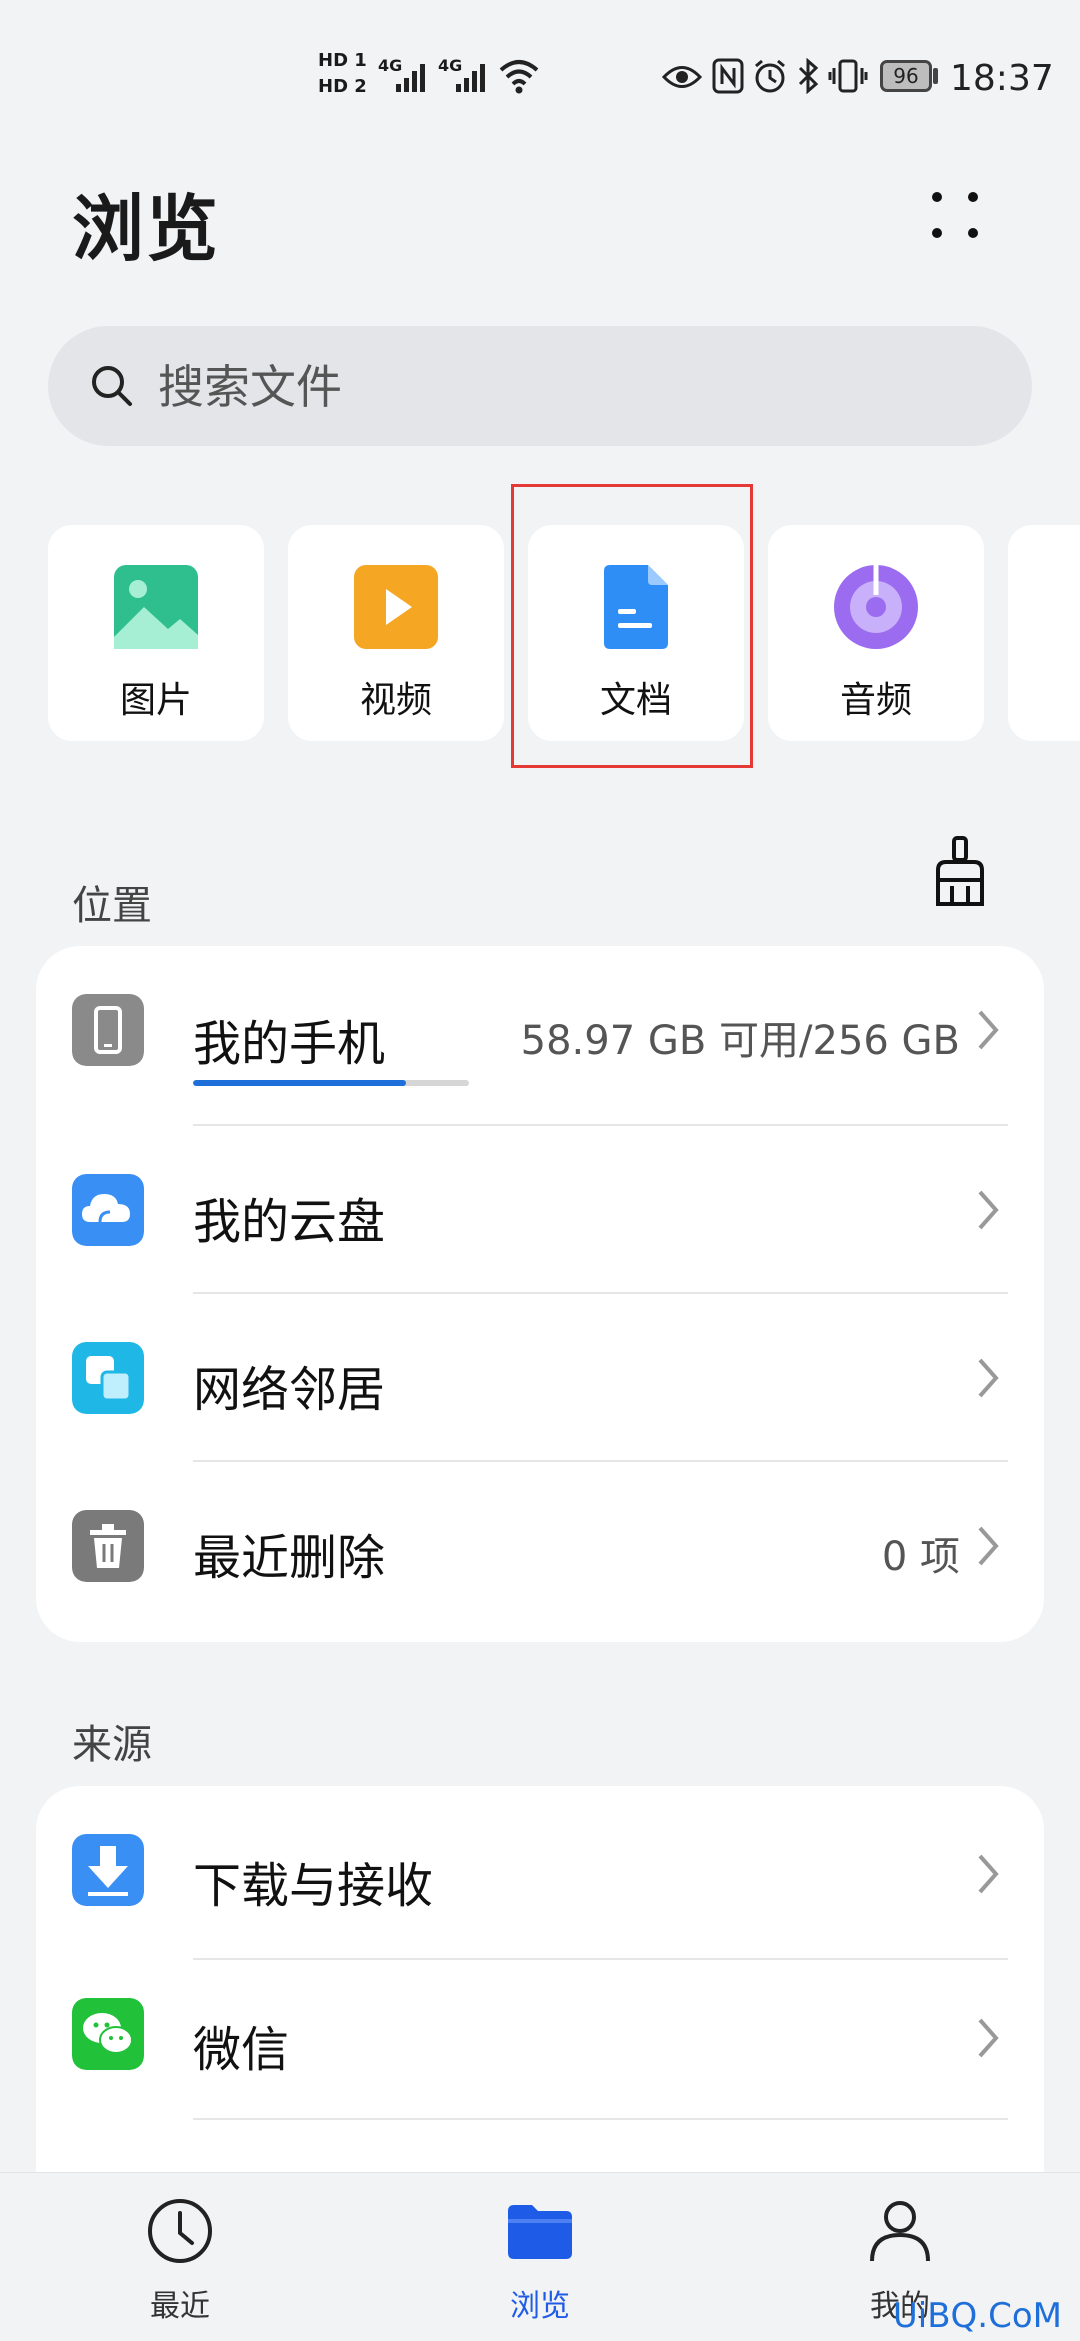 The image size is (1080, 2341). Describe the element at coordinates (108, 1378) in the screenshot. I see `network-icon` at that location.